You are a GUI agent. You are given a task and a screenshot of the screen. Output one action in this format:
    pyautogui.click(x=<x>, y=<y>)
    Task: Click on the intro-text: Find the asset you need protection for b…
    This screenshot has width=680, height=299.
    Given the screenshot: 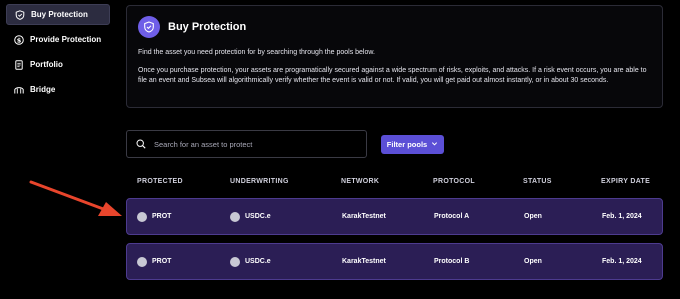 What is the action you would take?
    pyautogui.click(x=256, y=52)
    